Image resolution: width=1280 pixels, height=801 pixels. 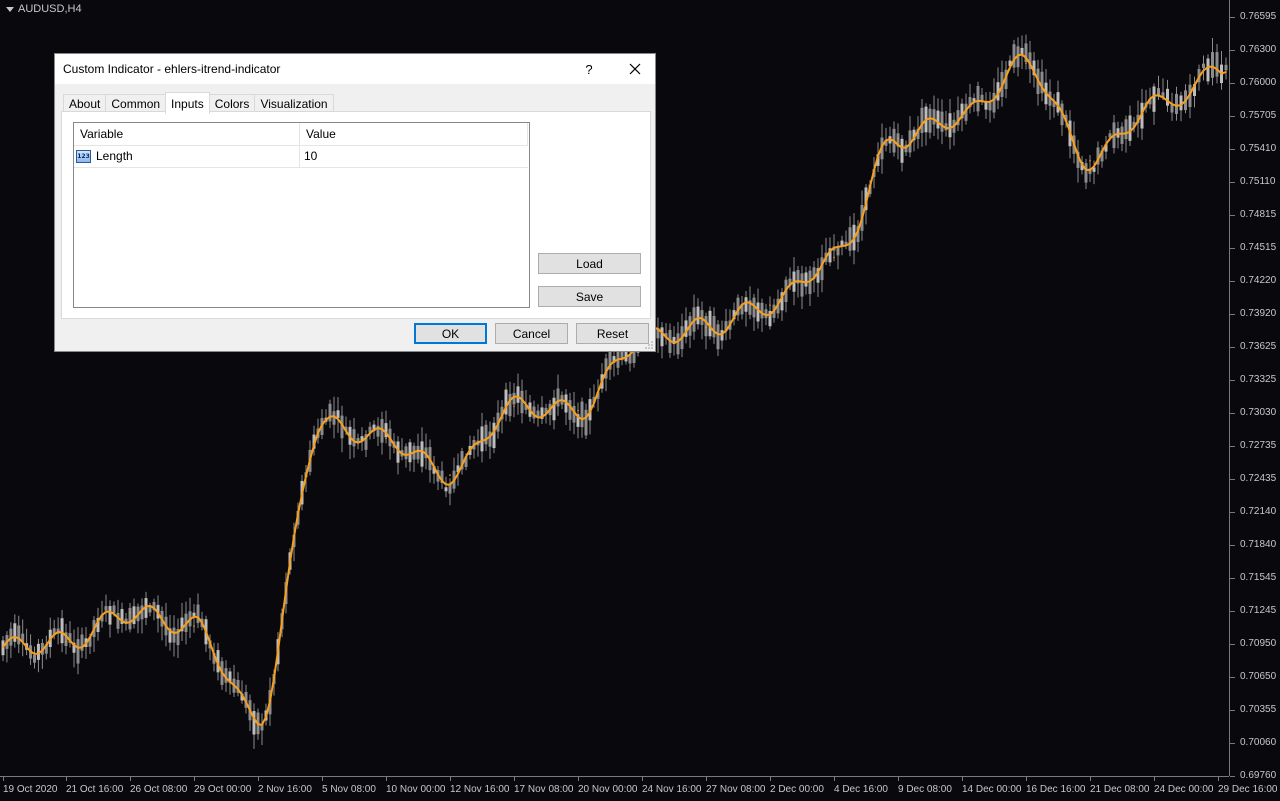 I want to click on price-label: 0.74515, so click(x=1258, y=247).